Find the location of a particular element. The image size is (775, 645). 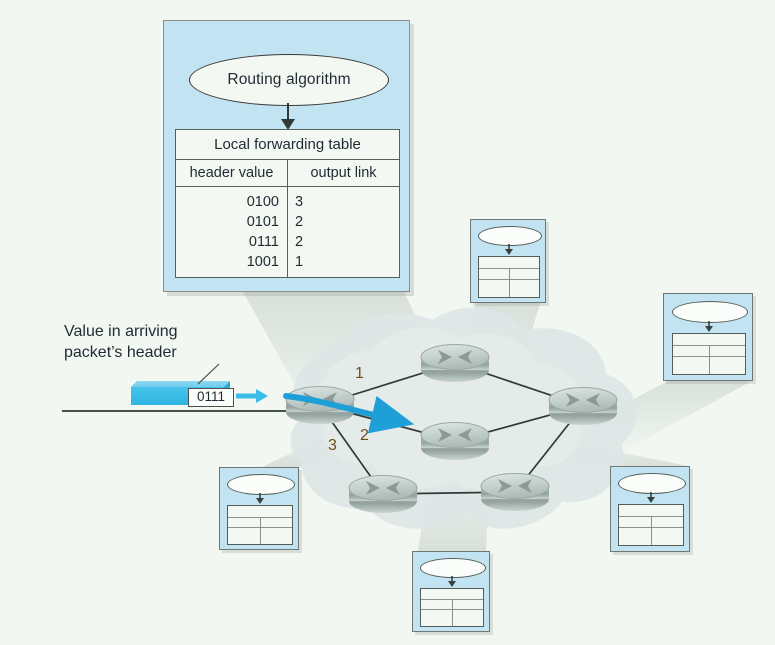

table-title-row: Local forwarding table is located at coordinates (287, 144).